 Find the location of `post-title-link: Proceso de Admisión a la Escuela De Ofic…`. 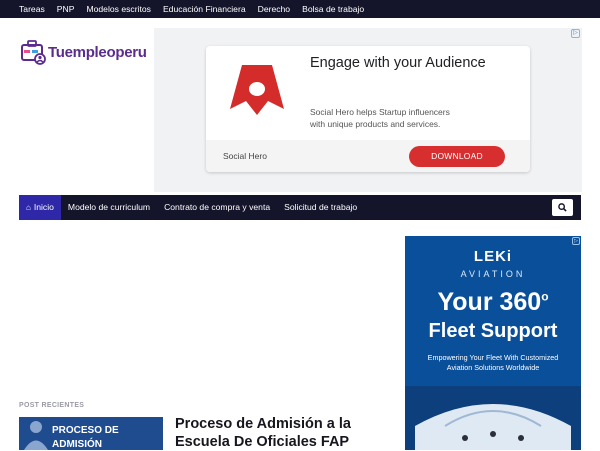

post-title-link: Proceso de Admisión a la Escuela De Ofic… is located at coordinates (275, 433).